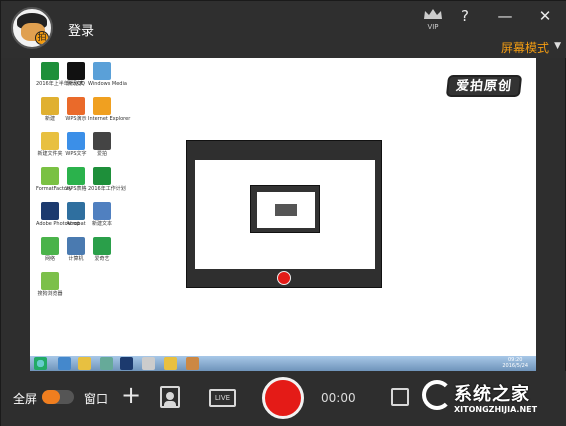 This screenshot has width=566, height=426. Describe the element at coordinates (107, 189) in the screenshot. I see `desktop-icon-label: 2016年工作计划` at that location.